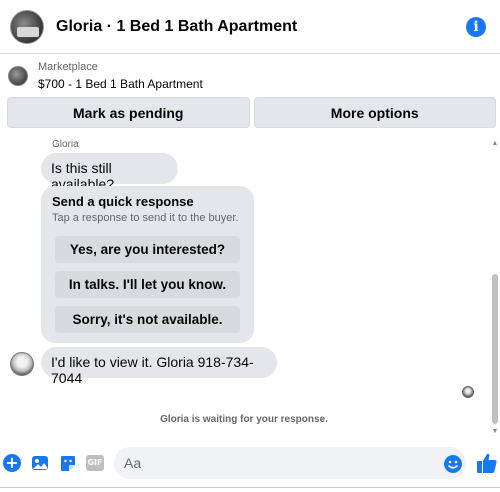 This screenshot has height=492, width=500. I want to click on sender-name: Gloria, so click(65, 144).